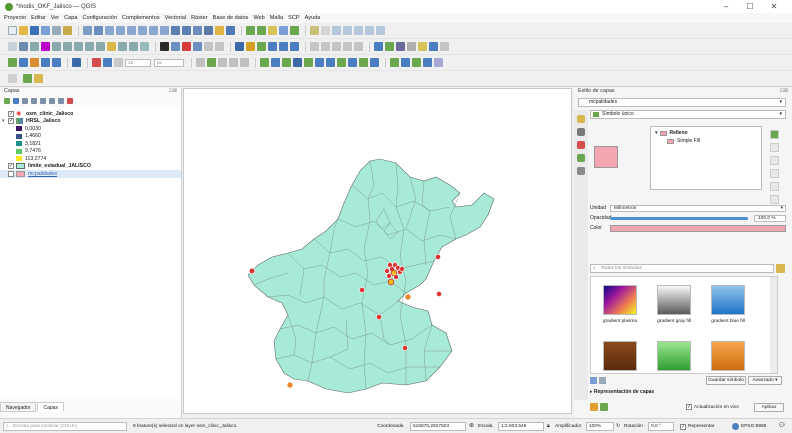 The image size is (792, 433). What do you see at coordinates (272, 30) in the screenshot?
I see `field-calc-icon` at bounding box center [272, 30].